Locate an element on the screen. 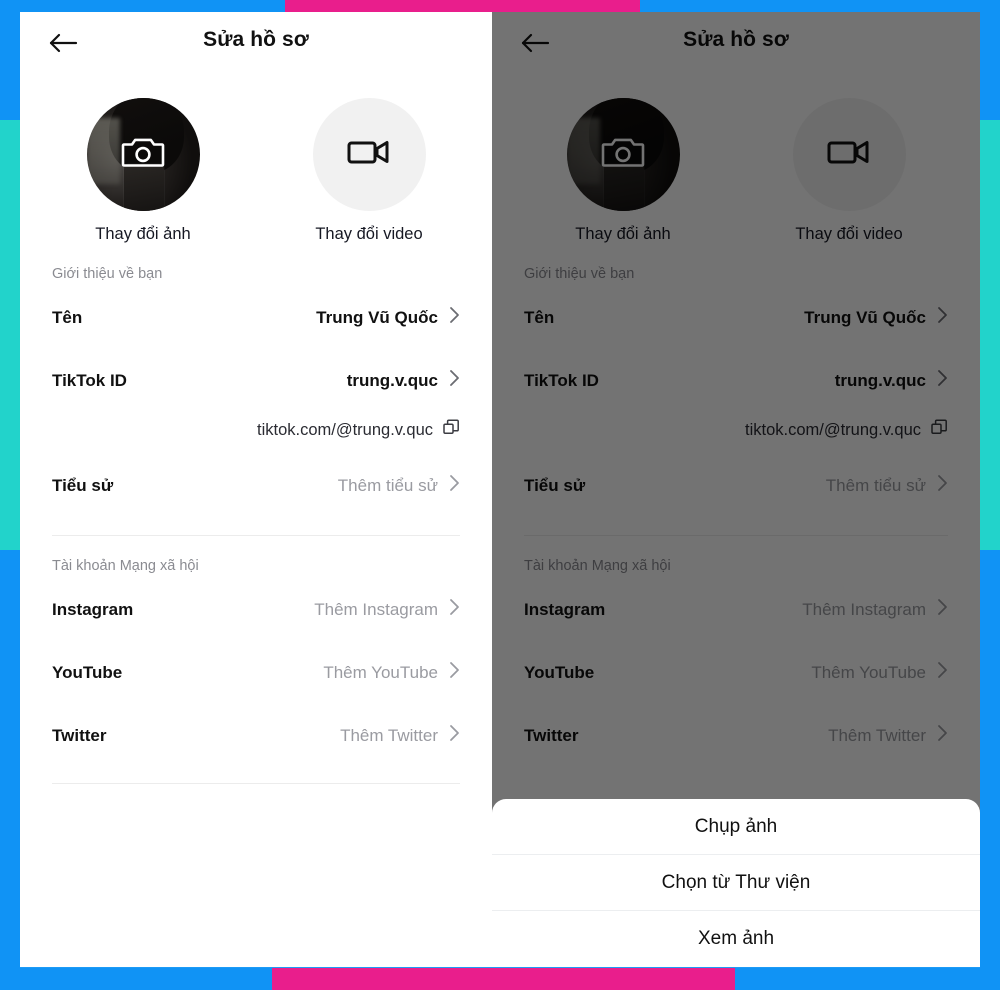  action-view-photo: Xem ảnh is located at coordinates (736, 939).